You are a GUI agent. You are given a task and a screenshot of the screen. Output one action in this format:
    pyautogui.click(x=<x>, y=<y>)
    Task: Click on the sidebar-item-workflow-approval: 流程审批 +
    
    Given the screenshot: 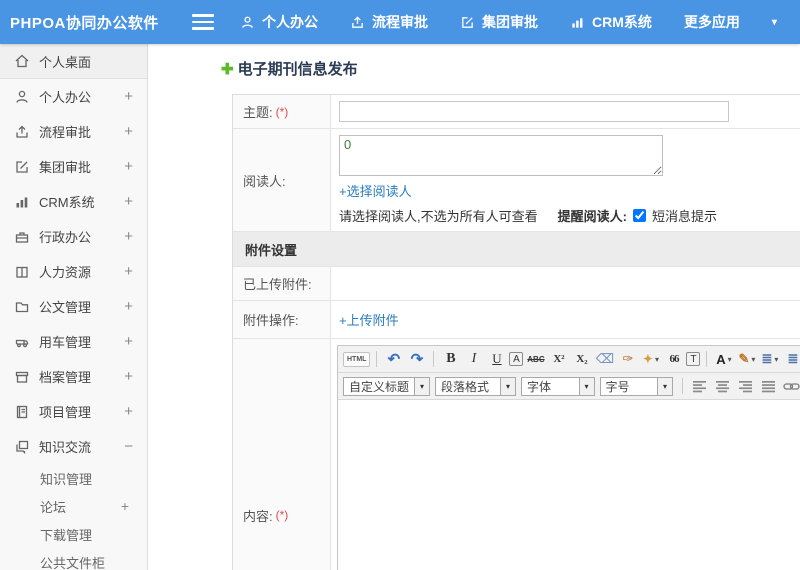 What is the action you would take?
    pyautogui.click(x=73, y=131)
    